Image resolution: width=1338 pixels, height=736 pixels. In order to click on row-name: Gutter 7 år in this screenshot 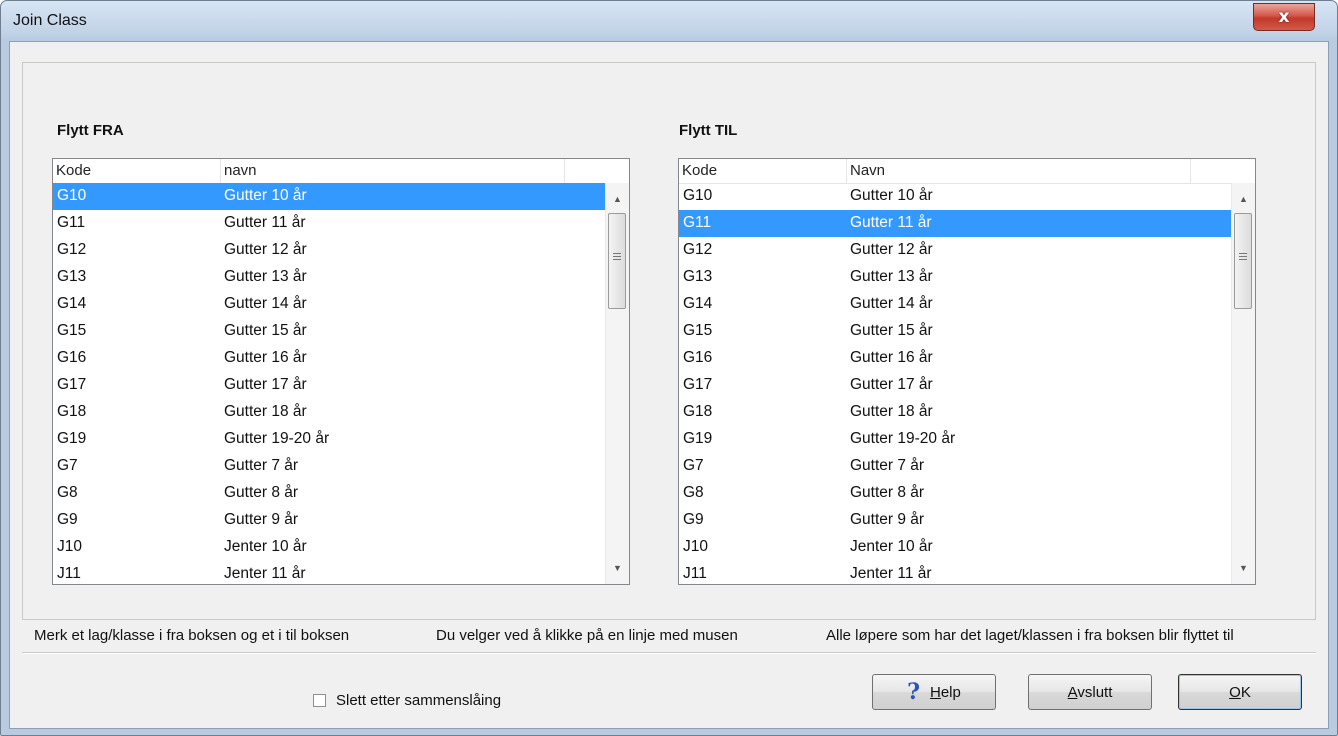, I will do `click(261, 465)`.